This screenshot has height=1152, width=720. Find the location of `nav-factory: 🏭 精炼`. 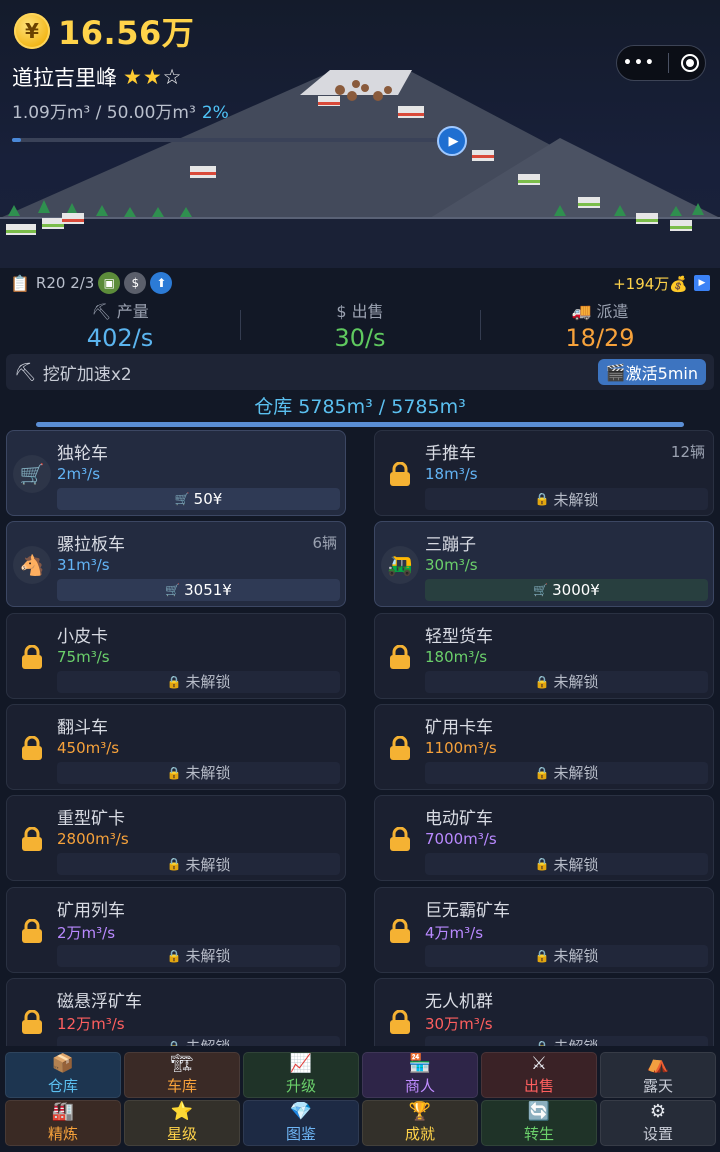

nav-factory: 🏭 精炼 is located at coordinates (63, 1123).